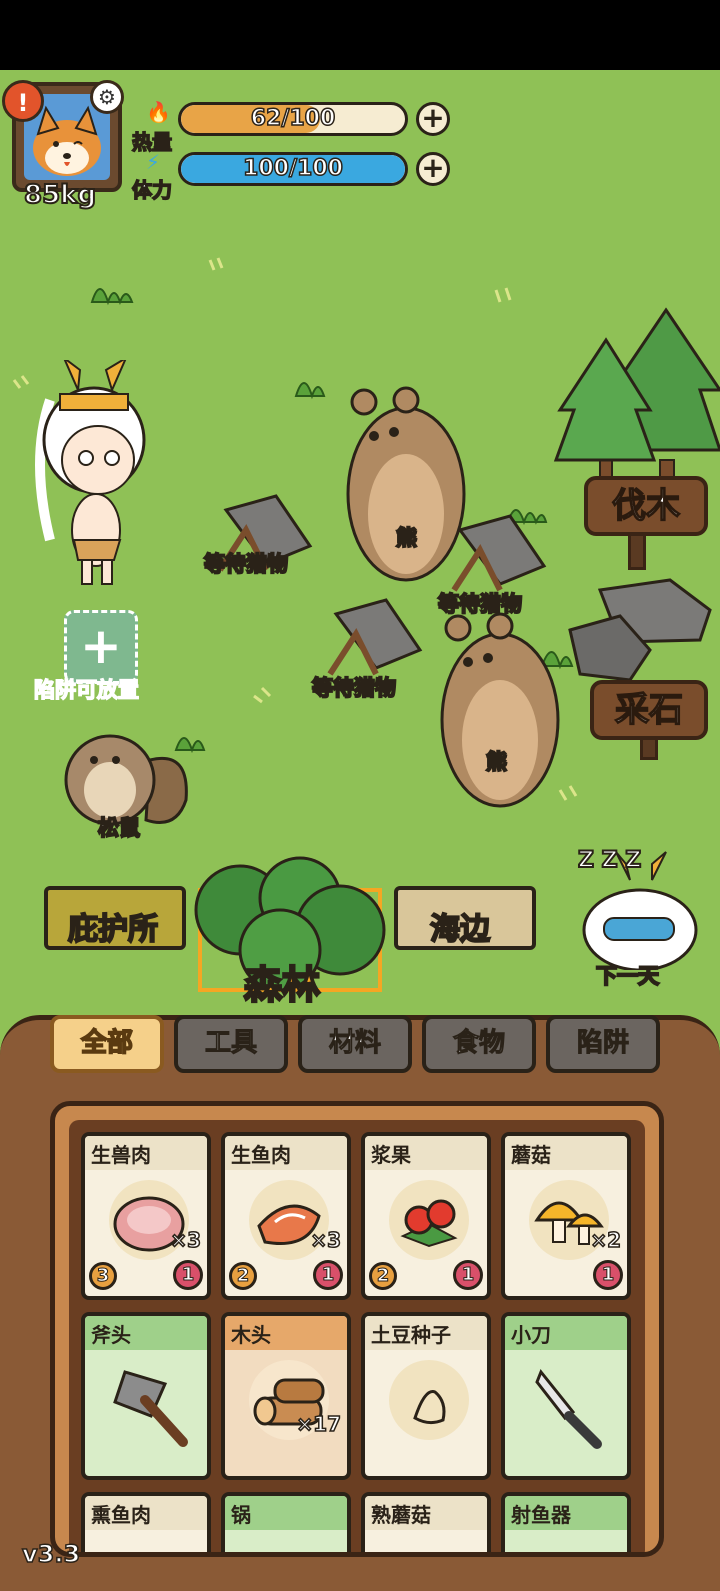 The height and width of the screenshot is (1591, 720). I want to click on map-tab-beach: 海边, so click(465, 918).